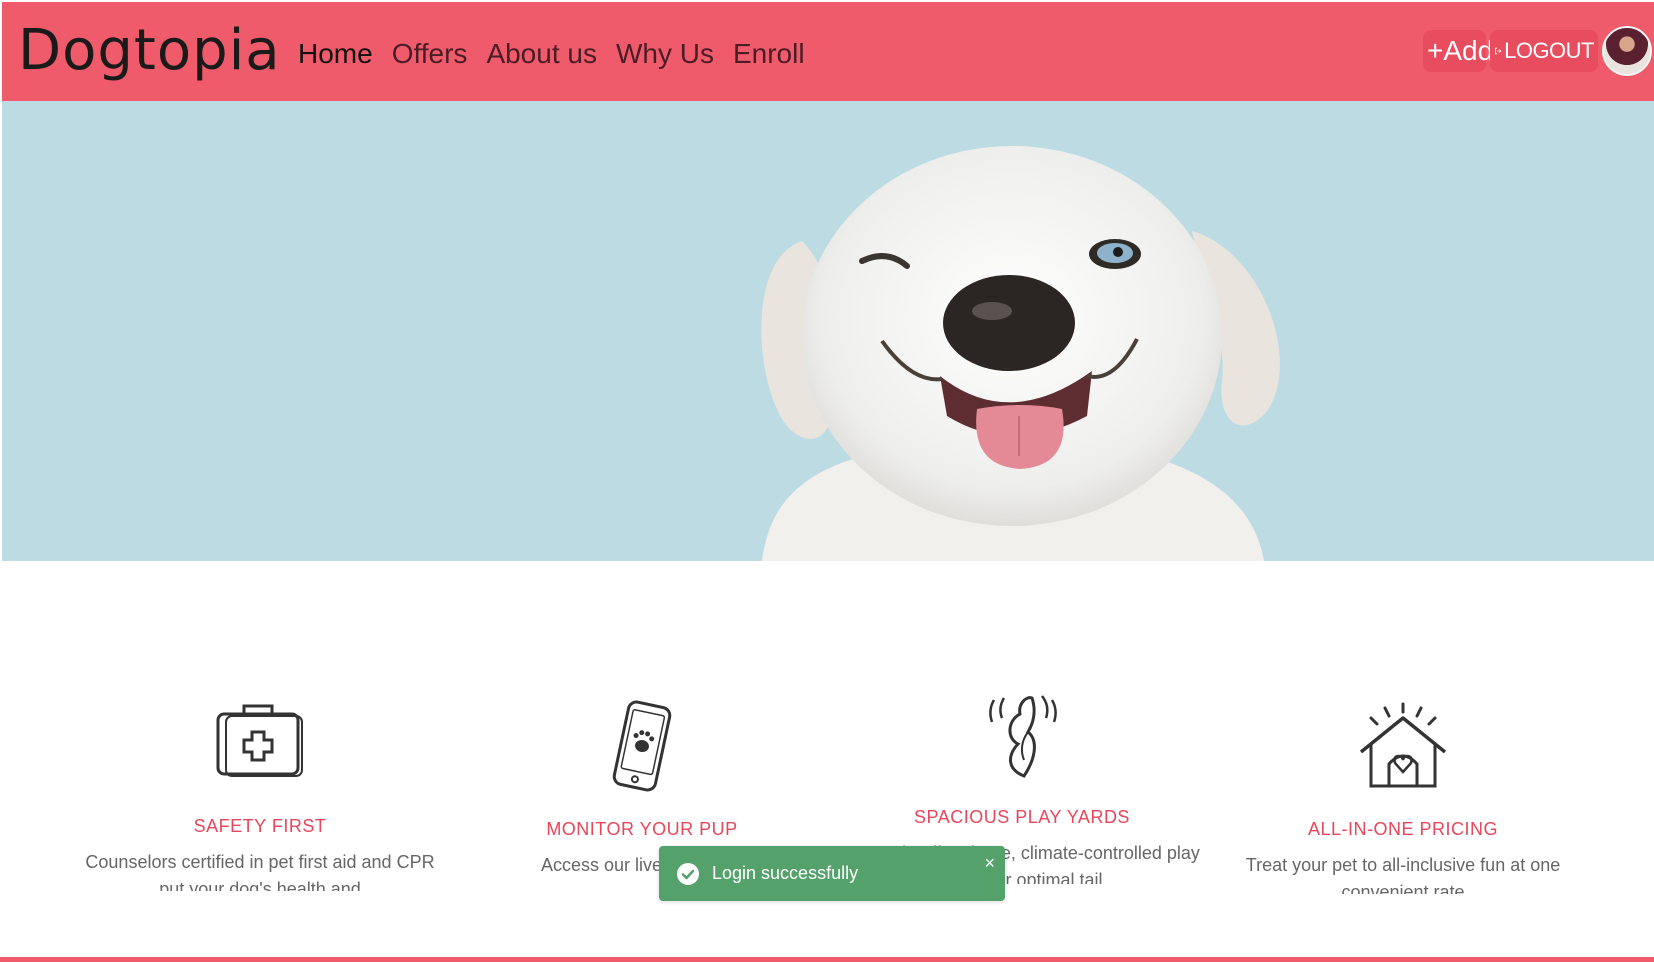  Describe the element at coordinates (1022, 817) in the screenshot. I see `feature-title: SPACIOUS PLAY YARDS` at that location.